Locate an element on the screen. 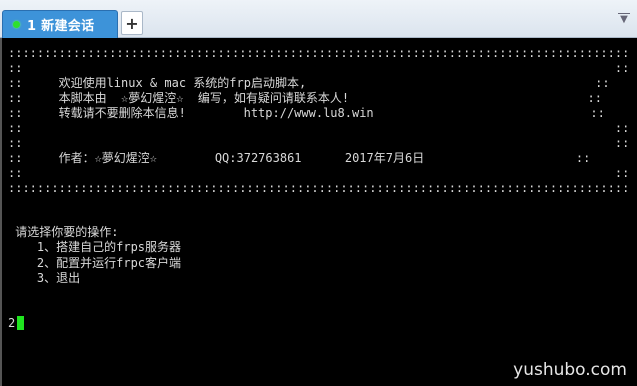 The height and width of the screenshot is (386, 637). terminal-line: 3、退出 is located at coordinates (44, 278).